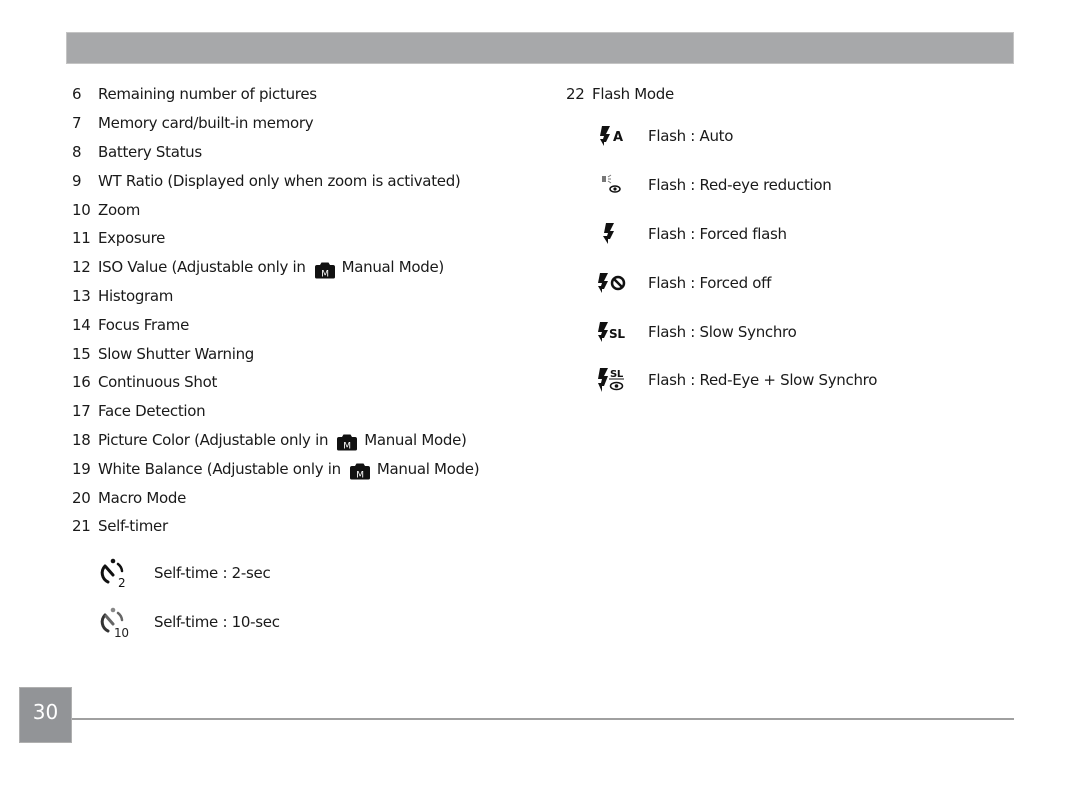  What do you see at coordinates (302, 209) in the screenshot?
I see `list-item: 10 Zoom` at bounding box center [302, 209].